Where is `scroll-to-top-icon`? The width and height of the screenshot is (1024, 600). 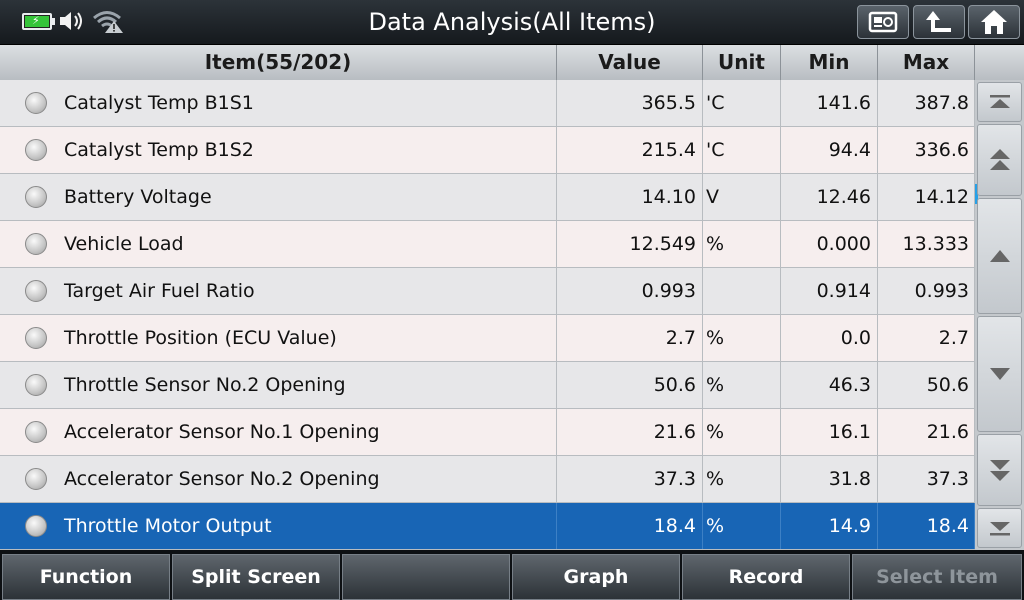 scroll-to-top-icon is located at coordinates (999, 101).